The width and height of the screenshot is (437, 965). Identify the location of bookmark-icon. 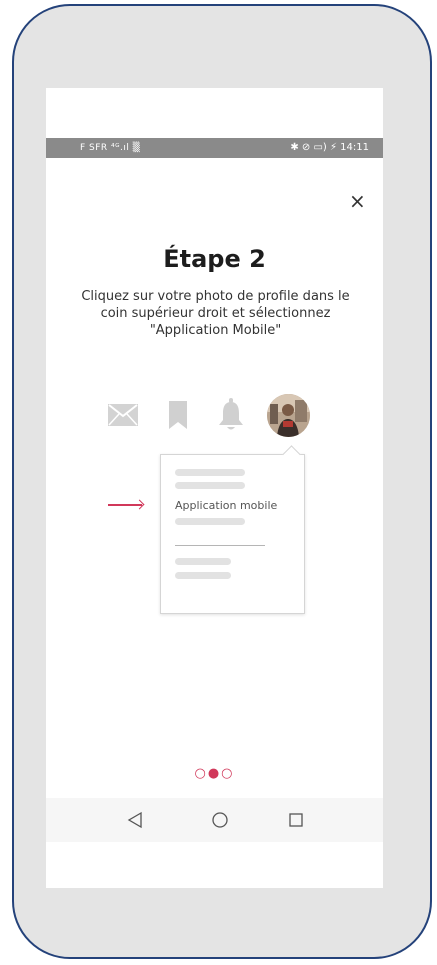
(178, 415).